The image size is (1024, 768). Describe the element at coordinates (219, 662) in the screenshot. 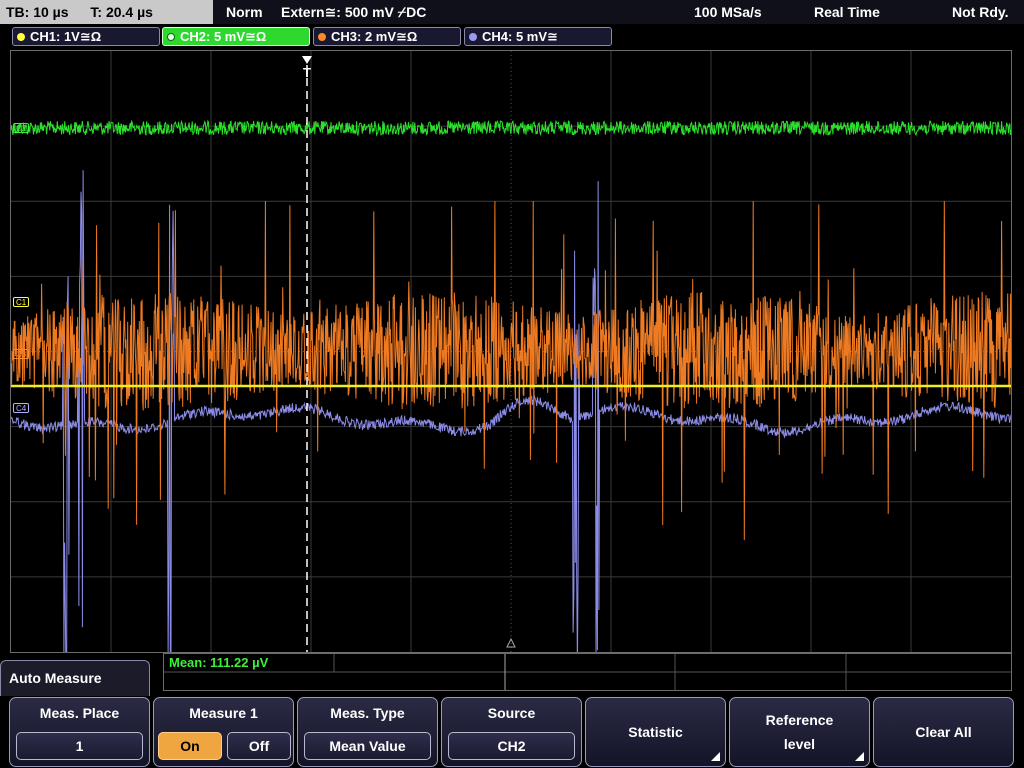

I see `mean-measurement: Mean: 111.22 µV` at that location.